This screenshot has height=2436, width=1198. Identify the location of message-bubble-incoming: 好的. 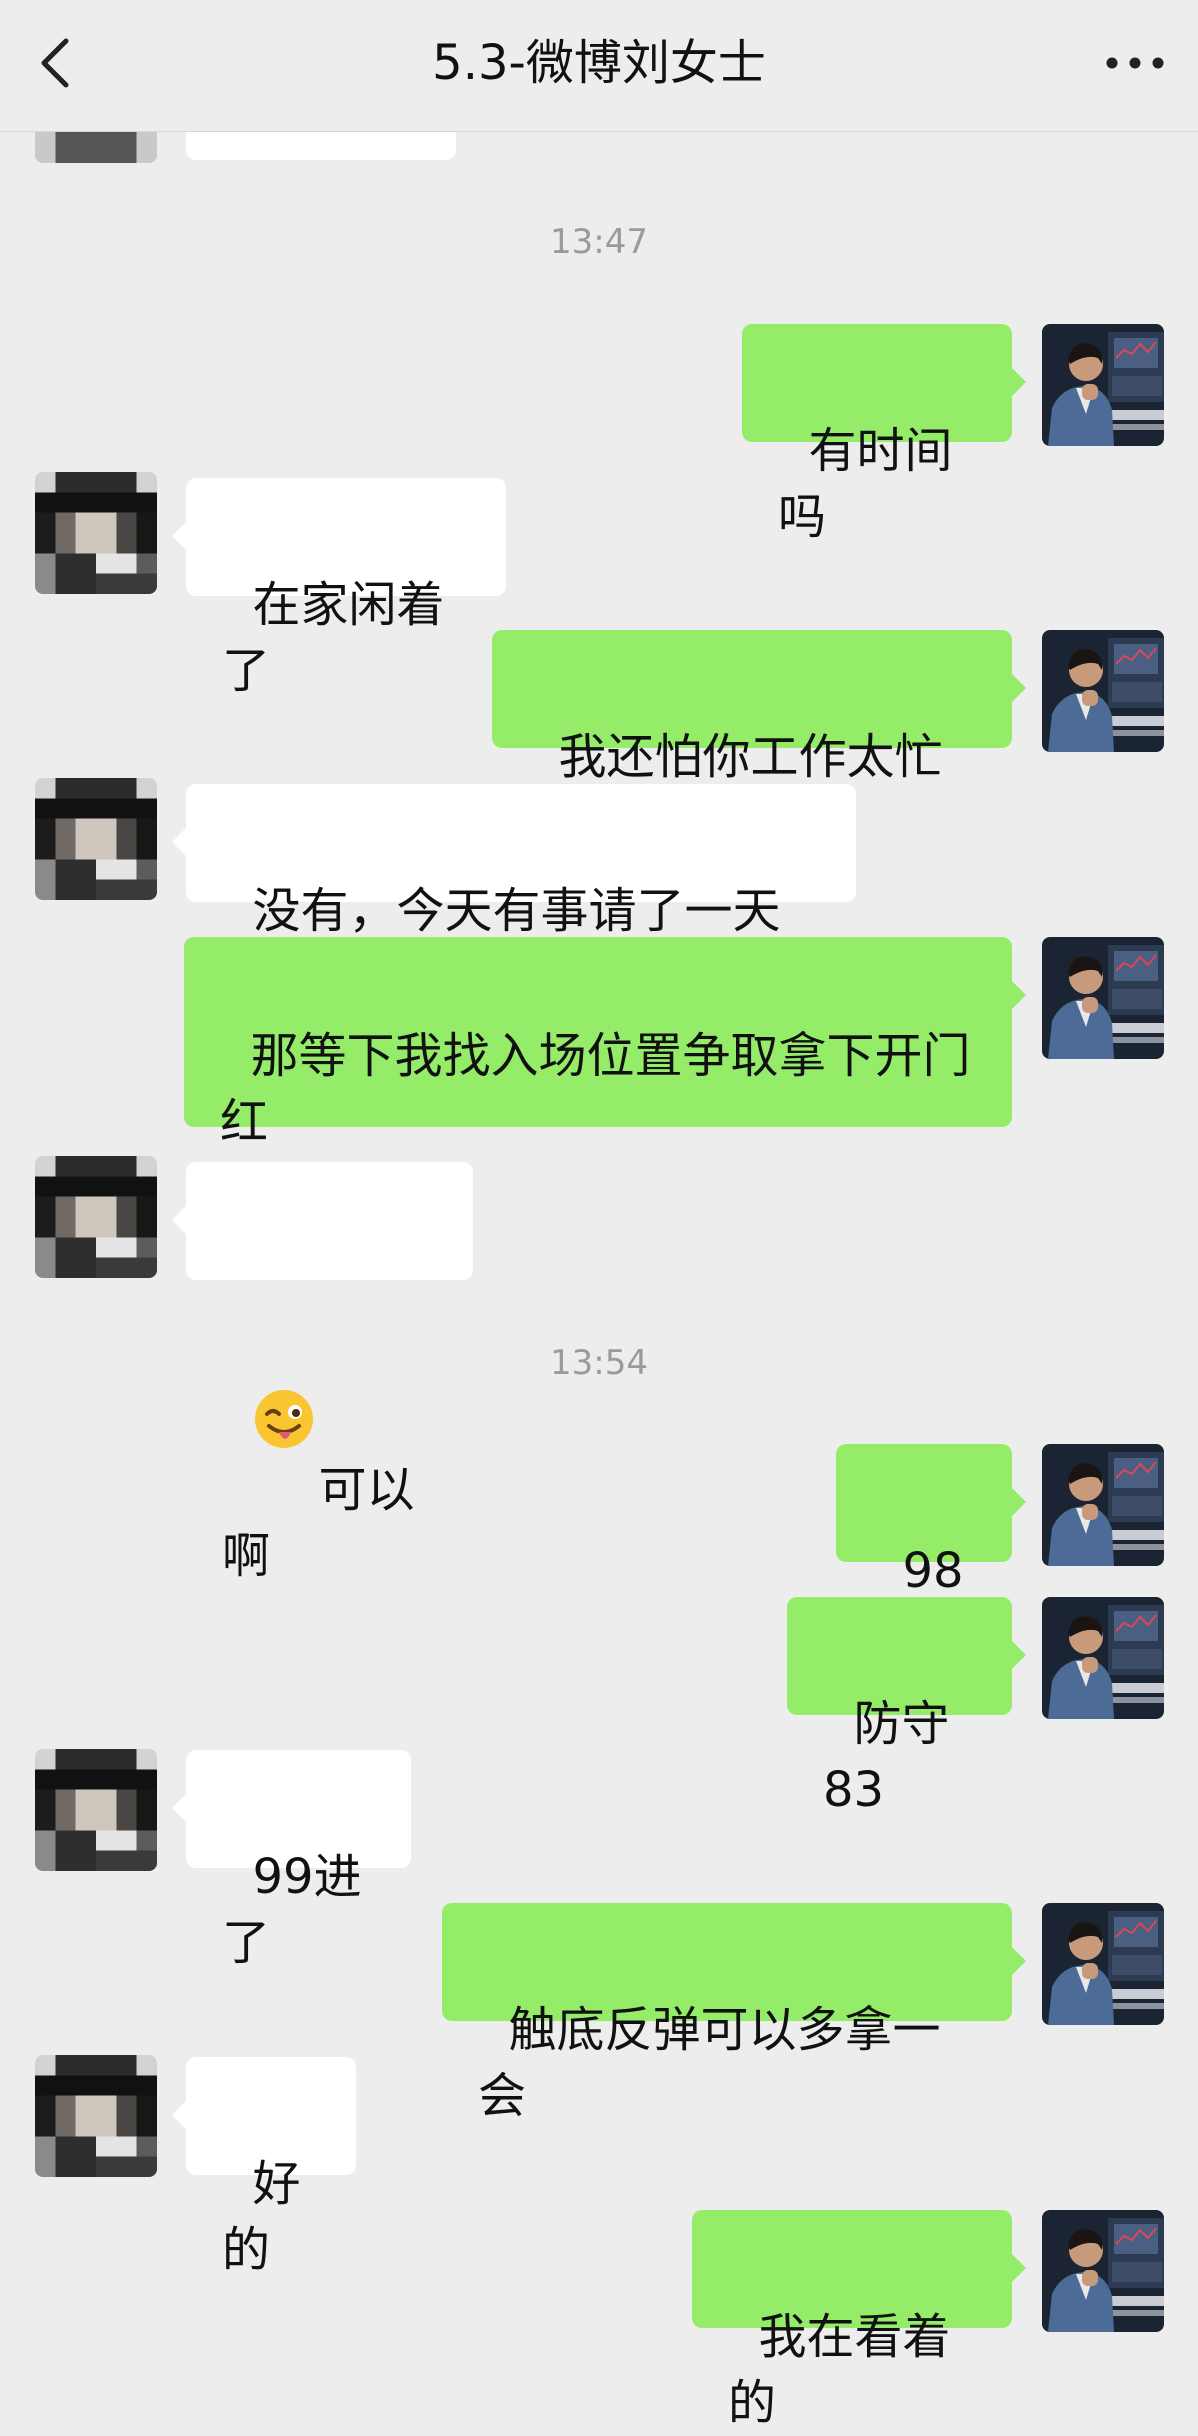
(264, 2167).